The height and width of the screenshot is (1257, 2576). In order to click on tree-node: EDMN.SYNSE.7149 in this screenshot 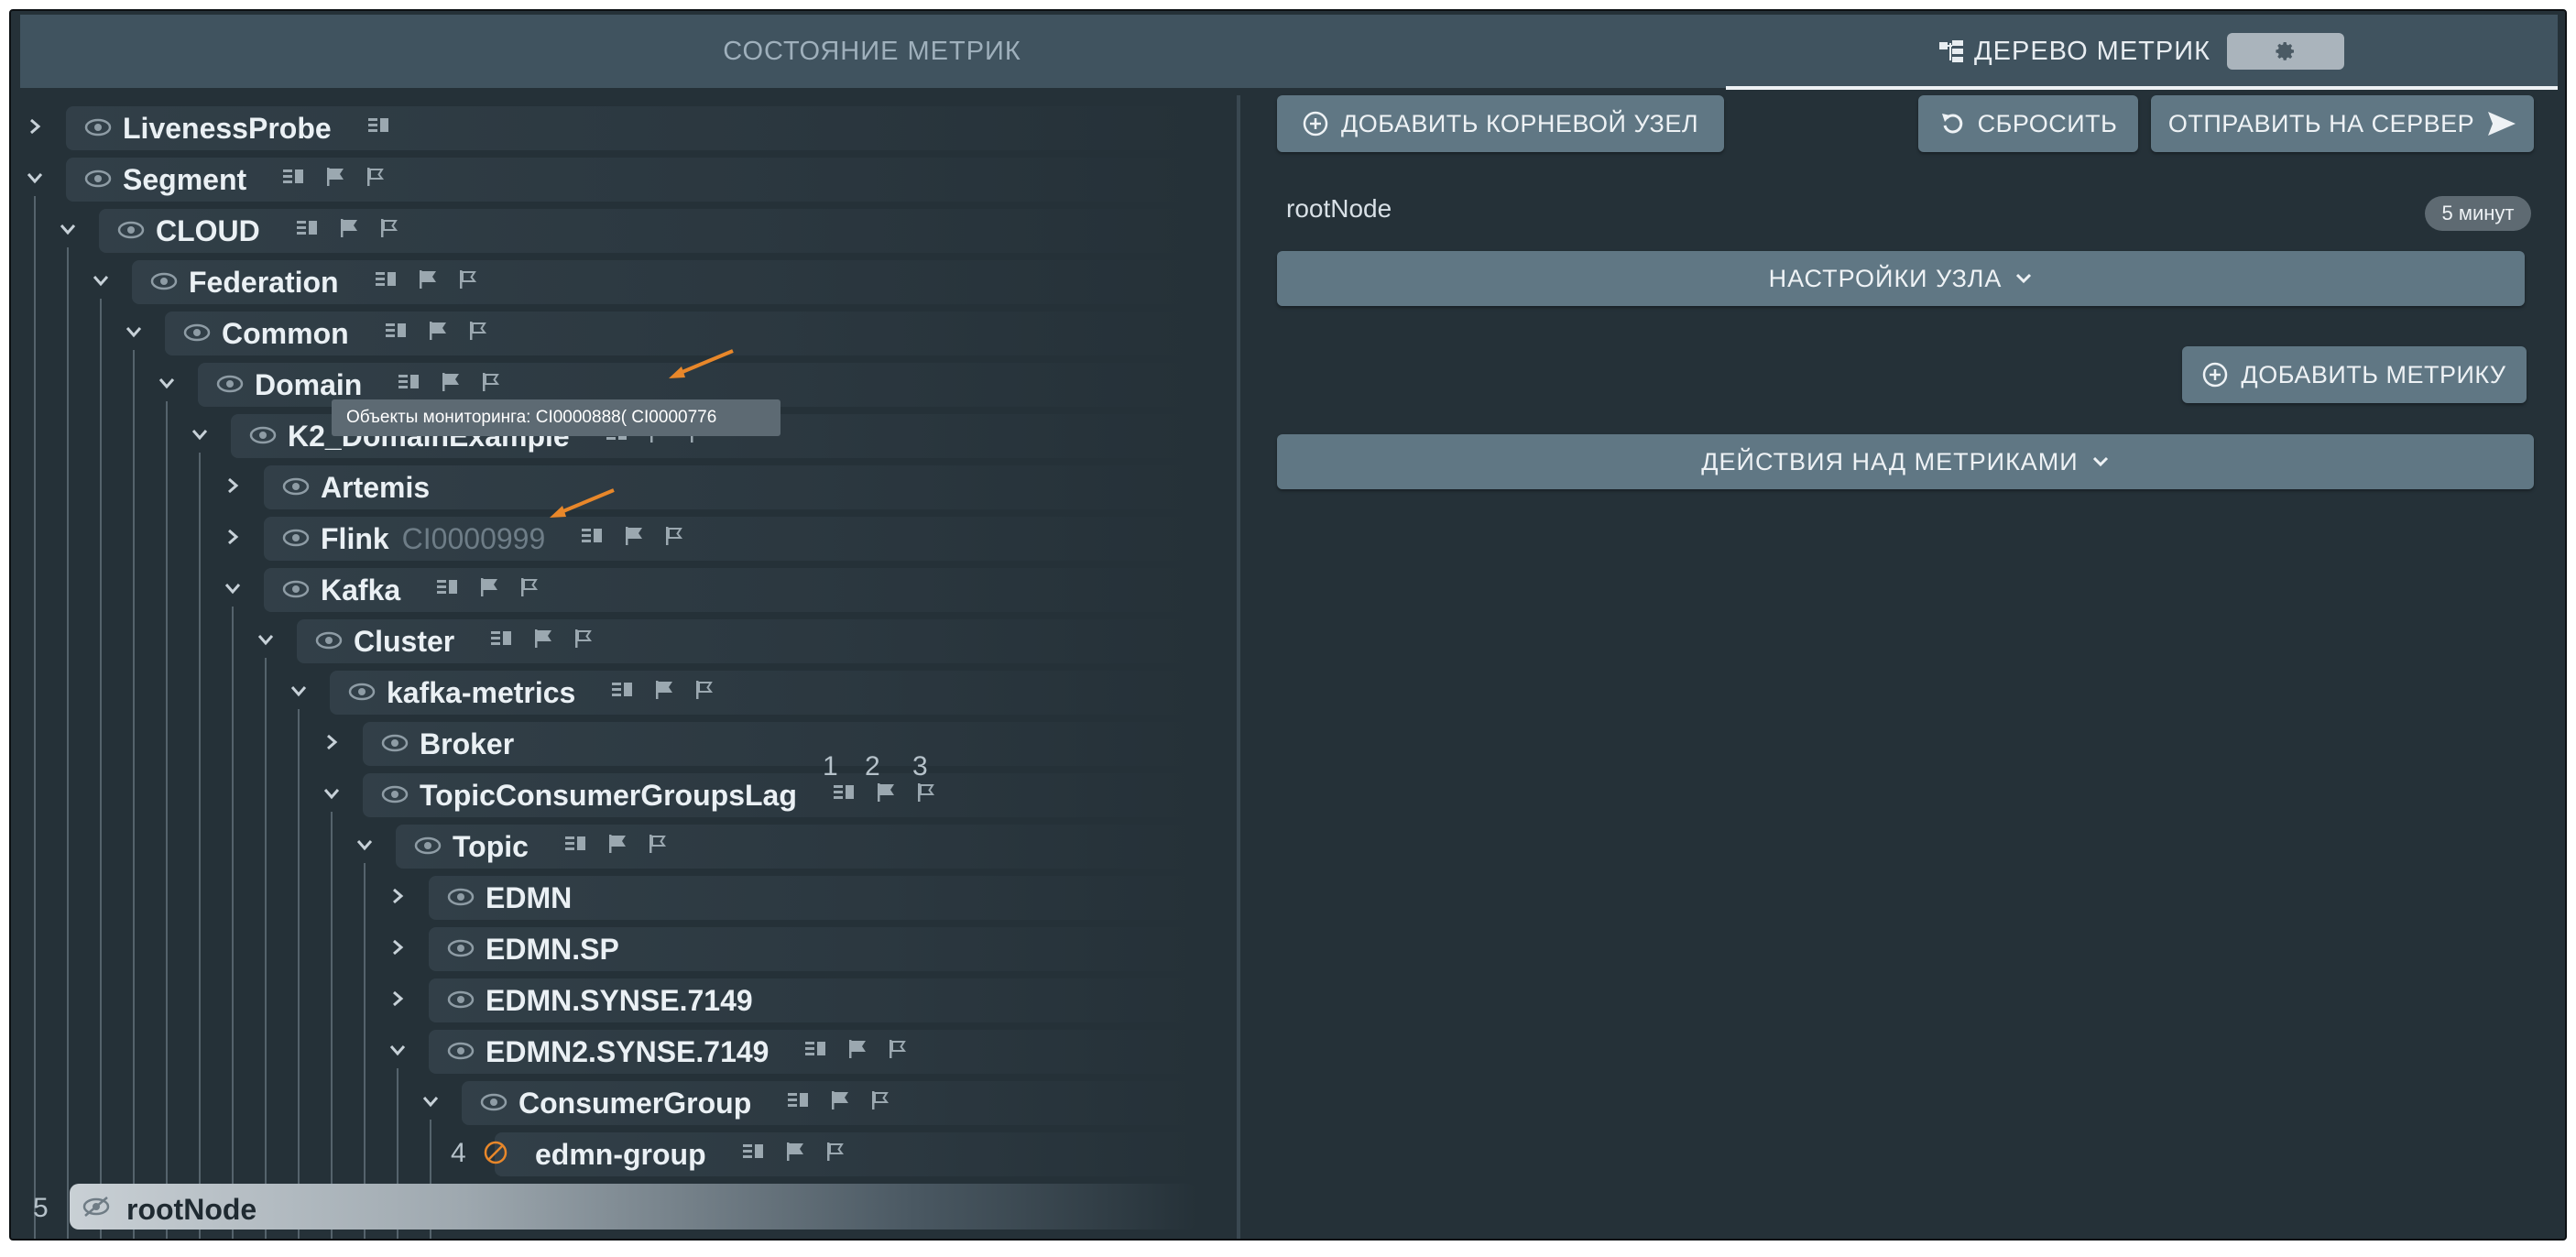, I will do `click(606, 998)`.